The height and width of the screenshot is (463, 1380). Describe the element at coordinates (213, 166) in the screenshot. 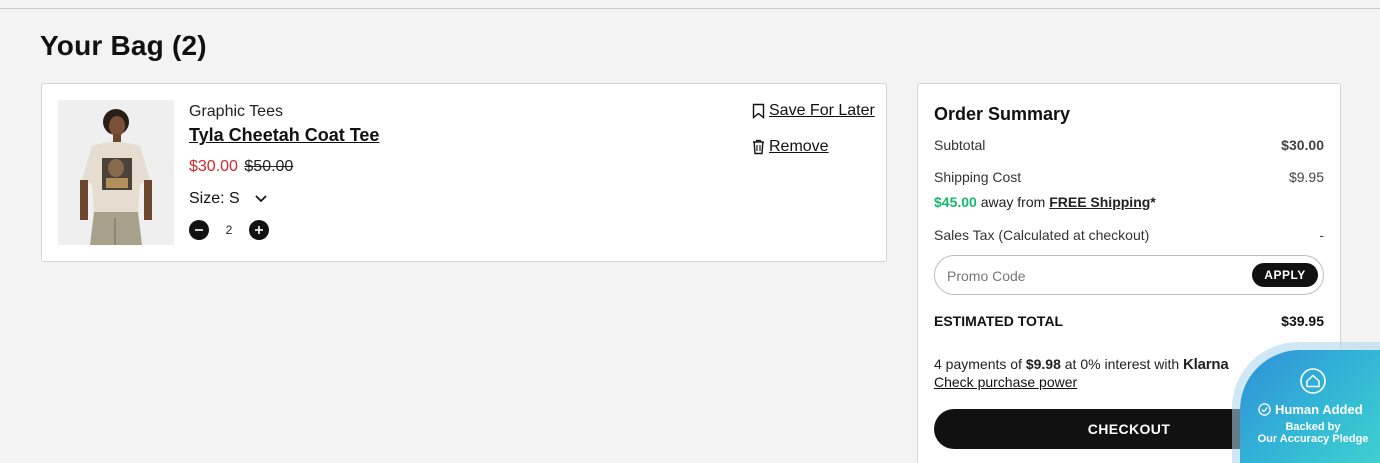

I see `sale-price: $30.00` at that location.